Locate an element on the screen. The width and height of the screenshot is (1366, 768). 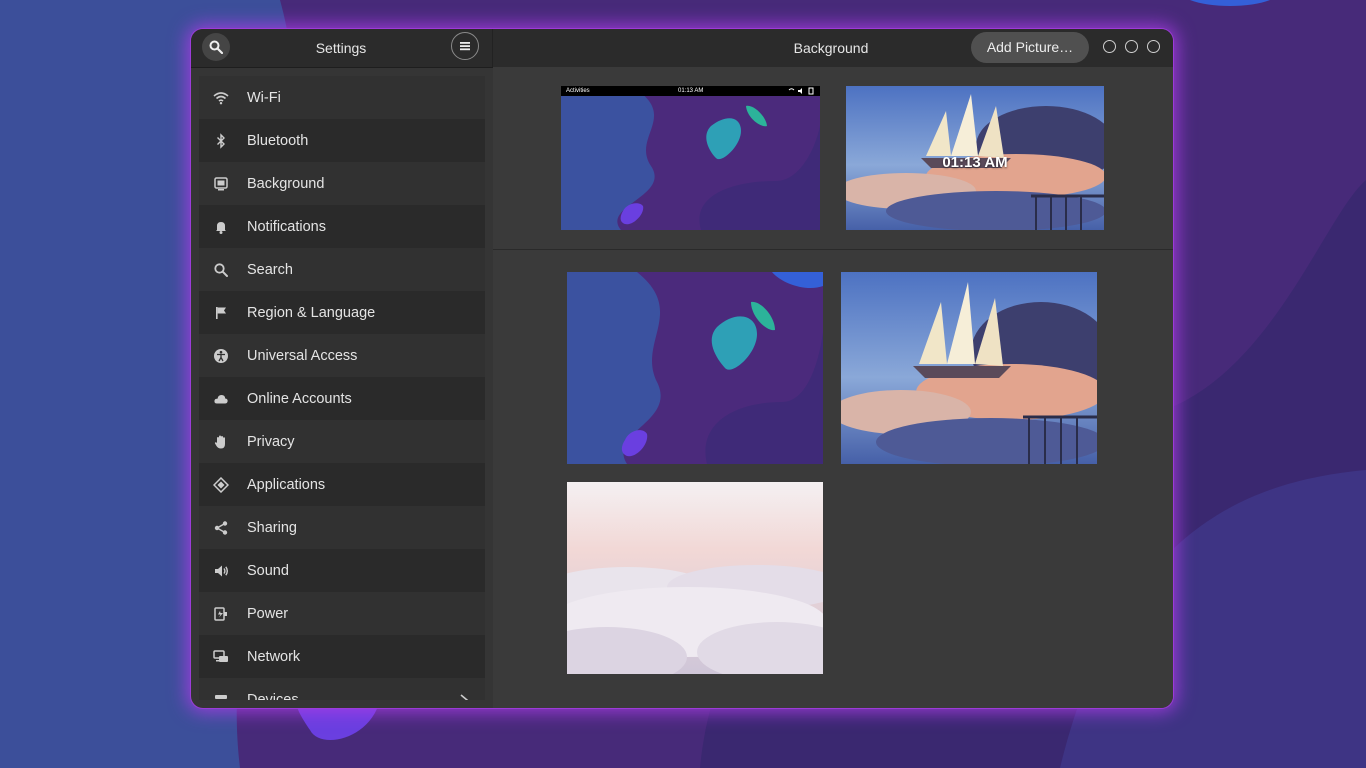
sidebar-item-wifi: Wi-Fi is located at coordinates (342, 97).